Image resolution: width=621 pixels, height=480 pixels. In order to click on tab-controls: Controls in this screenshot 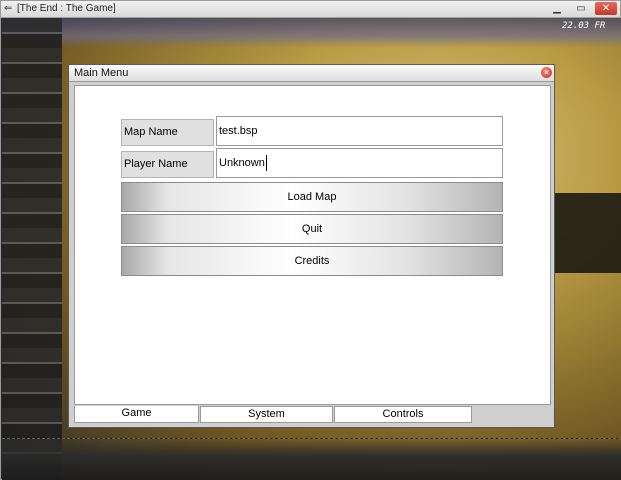, I will do `click(403, 414)`.